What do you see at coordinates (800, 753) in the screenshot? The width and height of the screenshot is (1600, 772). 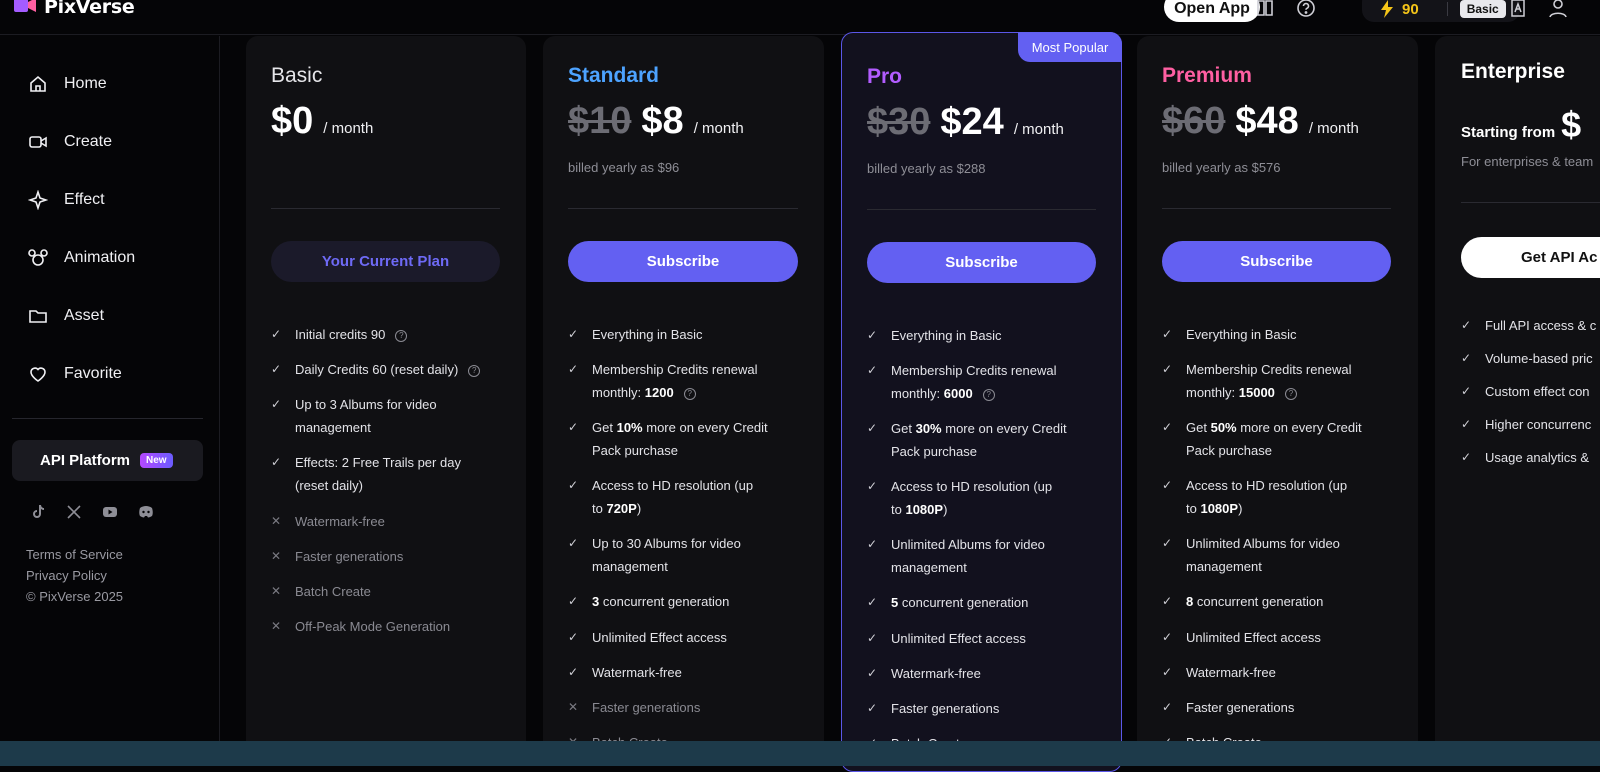 I see `os-taskbar` at bounding box center [800, 753].